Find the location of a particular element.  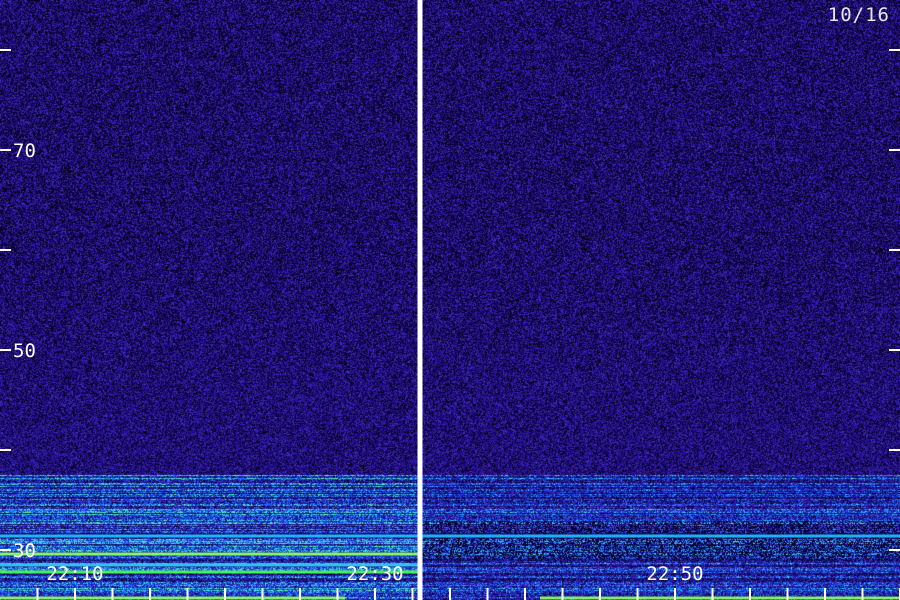

y-tick-label-70: 70 is located at coordinates (24, 151).